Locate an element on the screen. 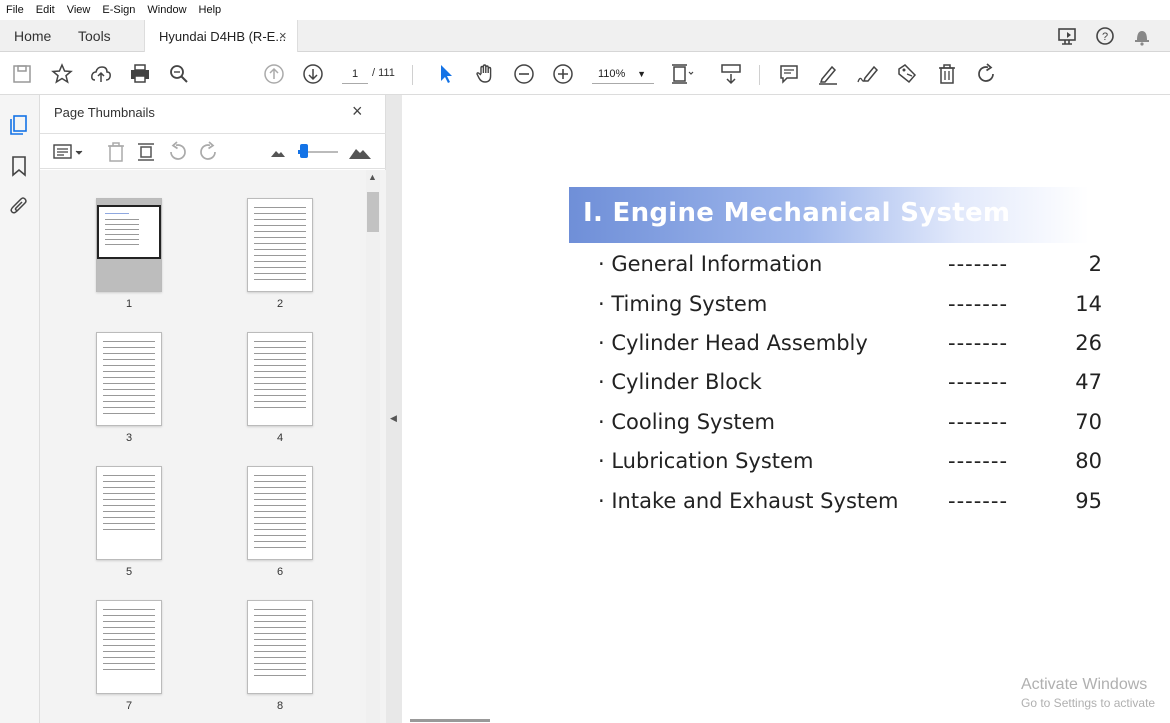 This screenshot has height=723, width=1170. print-icon is located at coordinates (140, 74).